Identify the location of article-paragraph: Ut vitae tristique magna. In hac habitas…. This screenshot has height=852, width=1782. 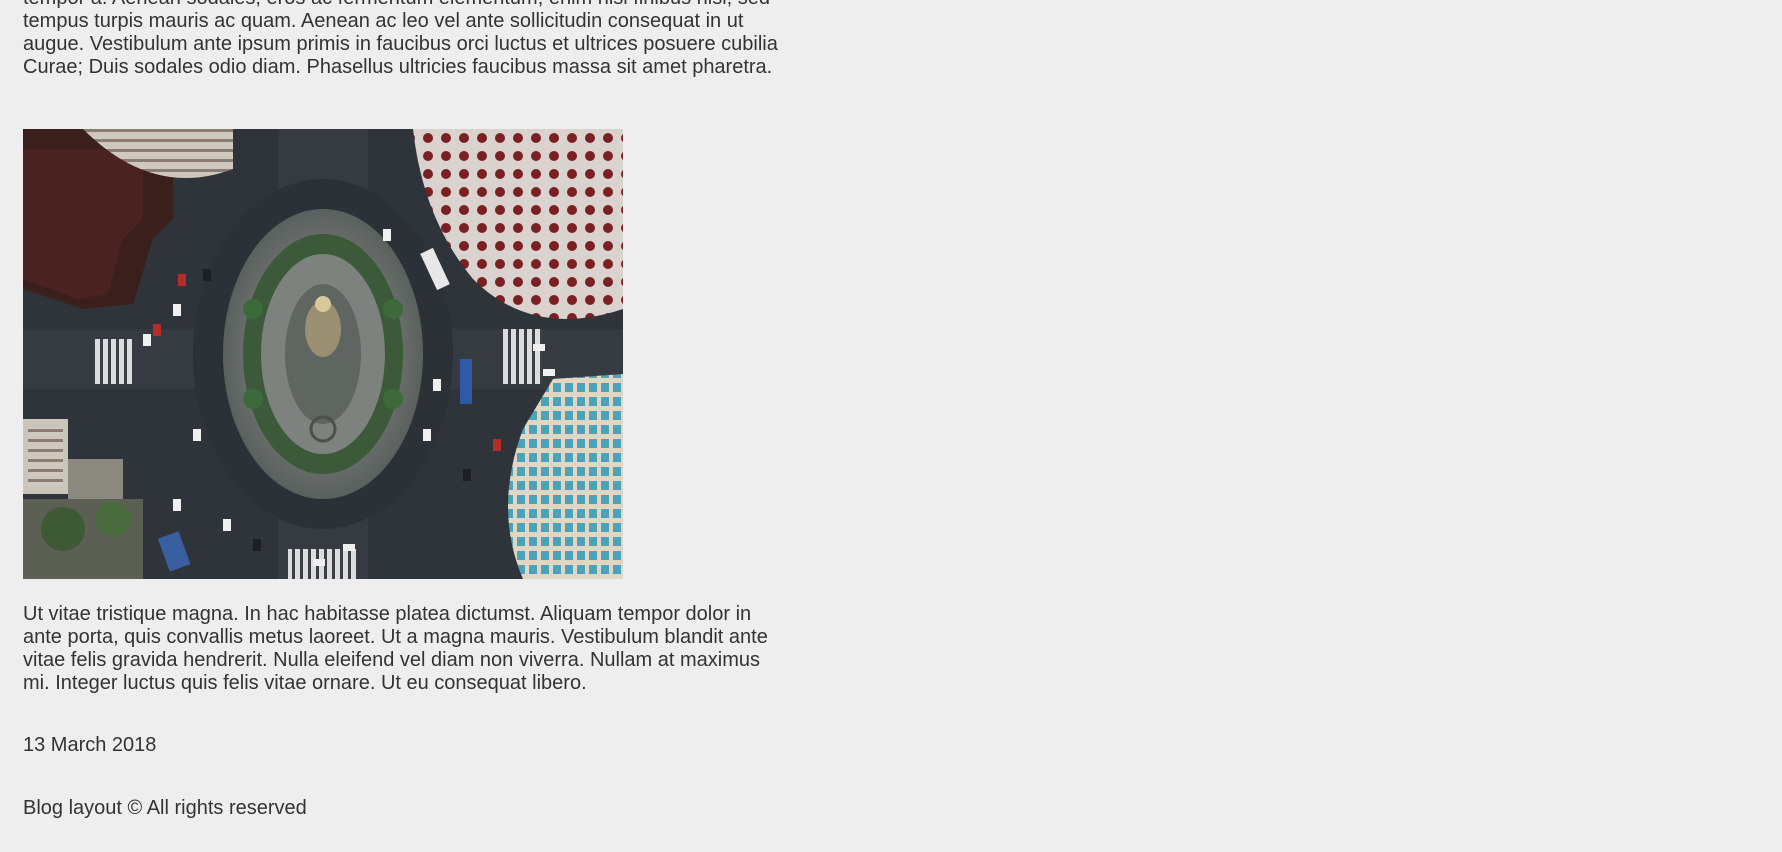
(395, 648).